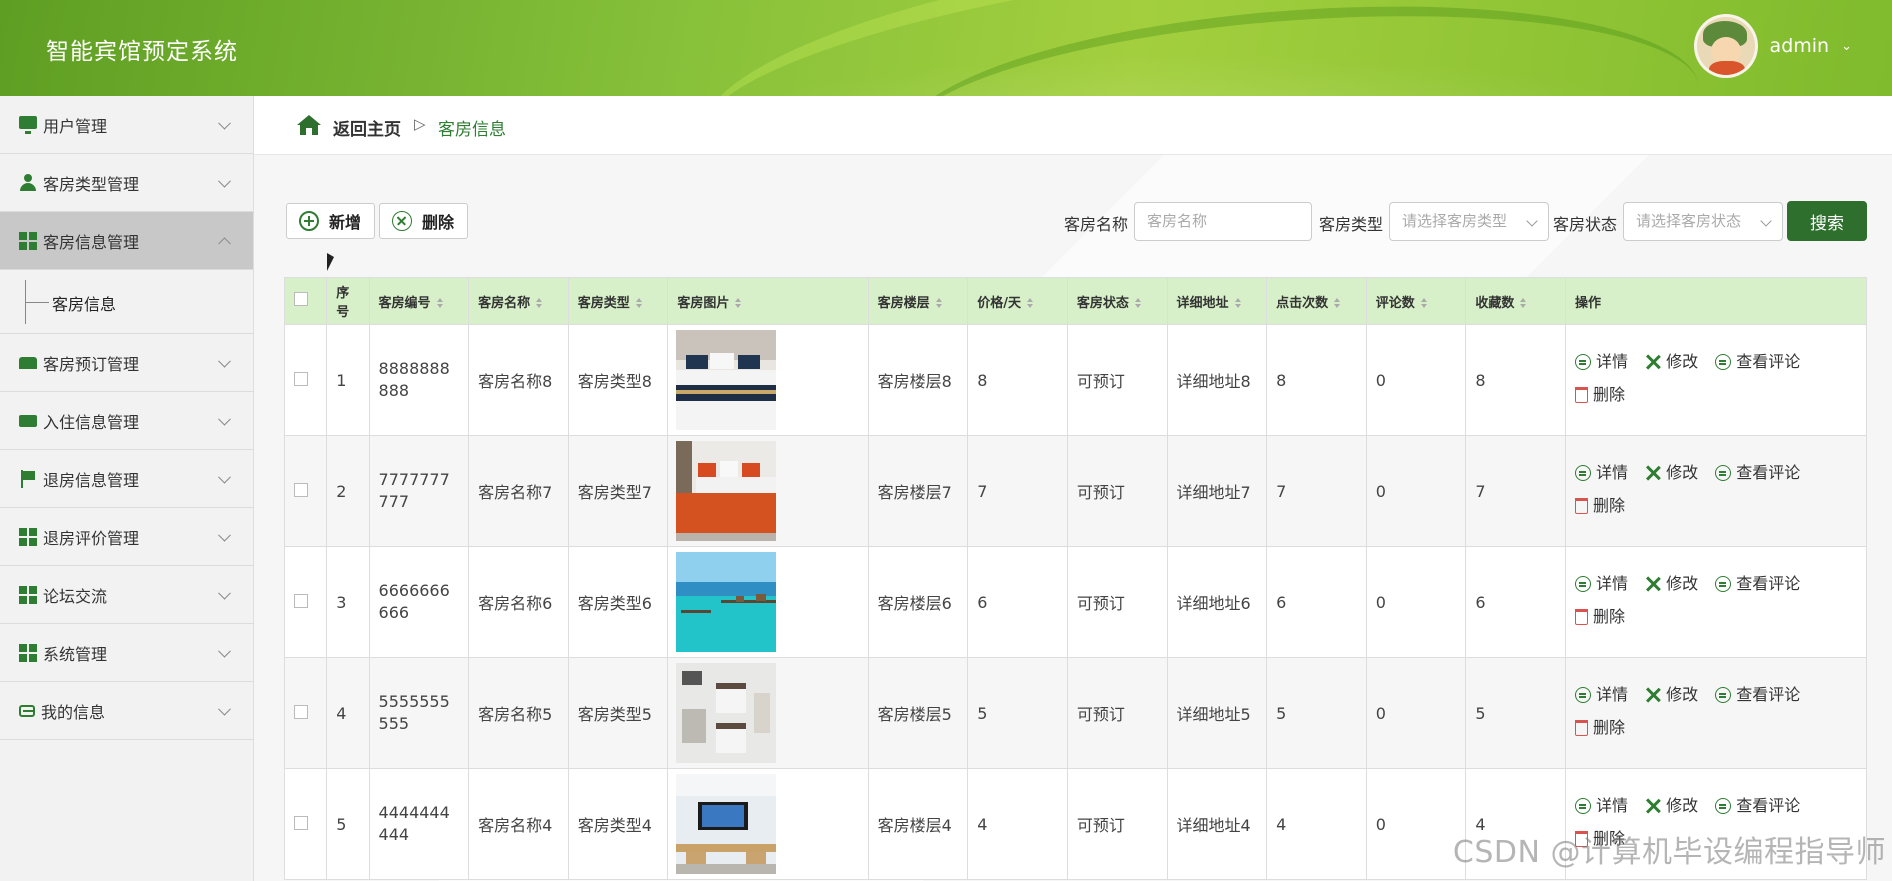 This screenshot has width=1892, height=881. What do you see at coordinates (726, 602) in the screenshot?
I see `room-image-tropical-sea-villa` at bounding box center [726, 602].